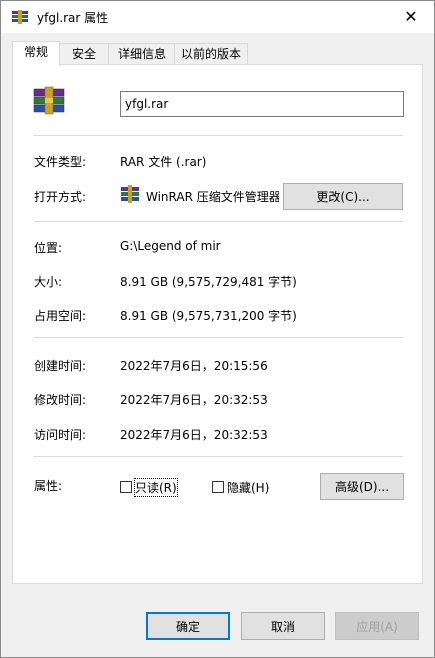  Describe the element at coordinates (283, 626) in the screenshot. I see `cancel-button: 取消` at that location.